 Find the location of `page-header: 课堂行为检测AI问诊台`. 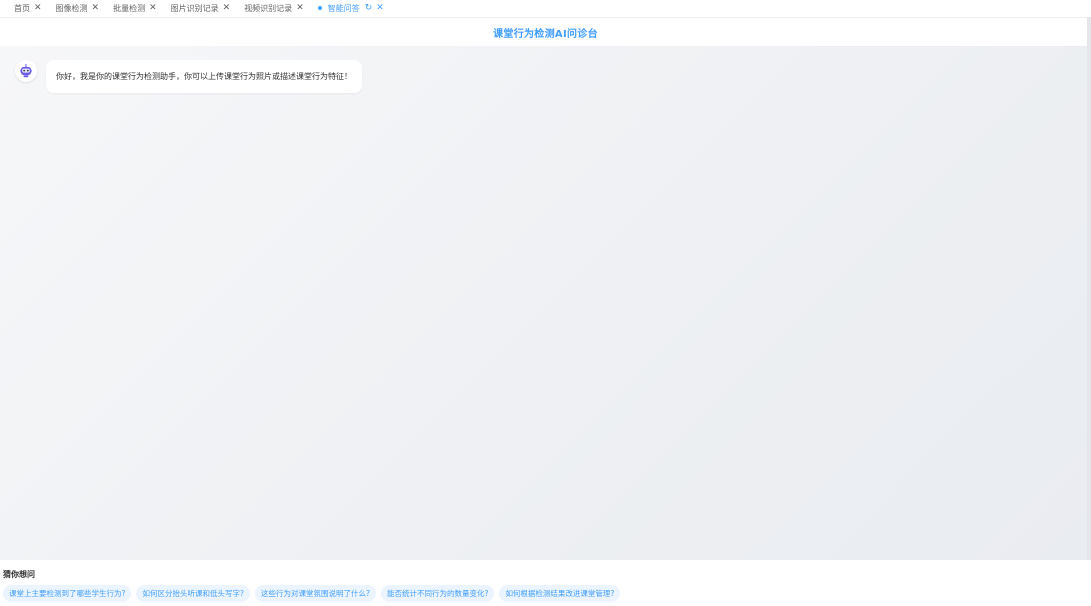

page-header: 课堂行为检测AI问诊台 is located at coordinates (545, 31).